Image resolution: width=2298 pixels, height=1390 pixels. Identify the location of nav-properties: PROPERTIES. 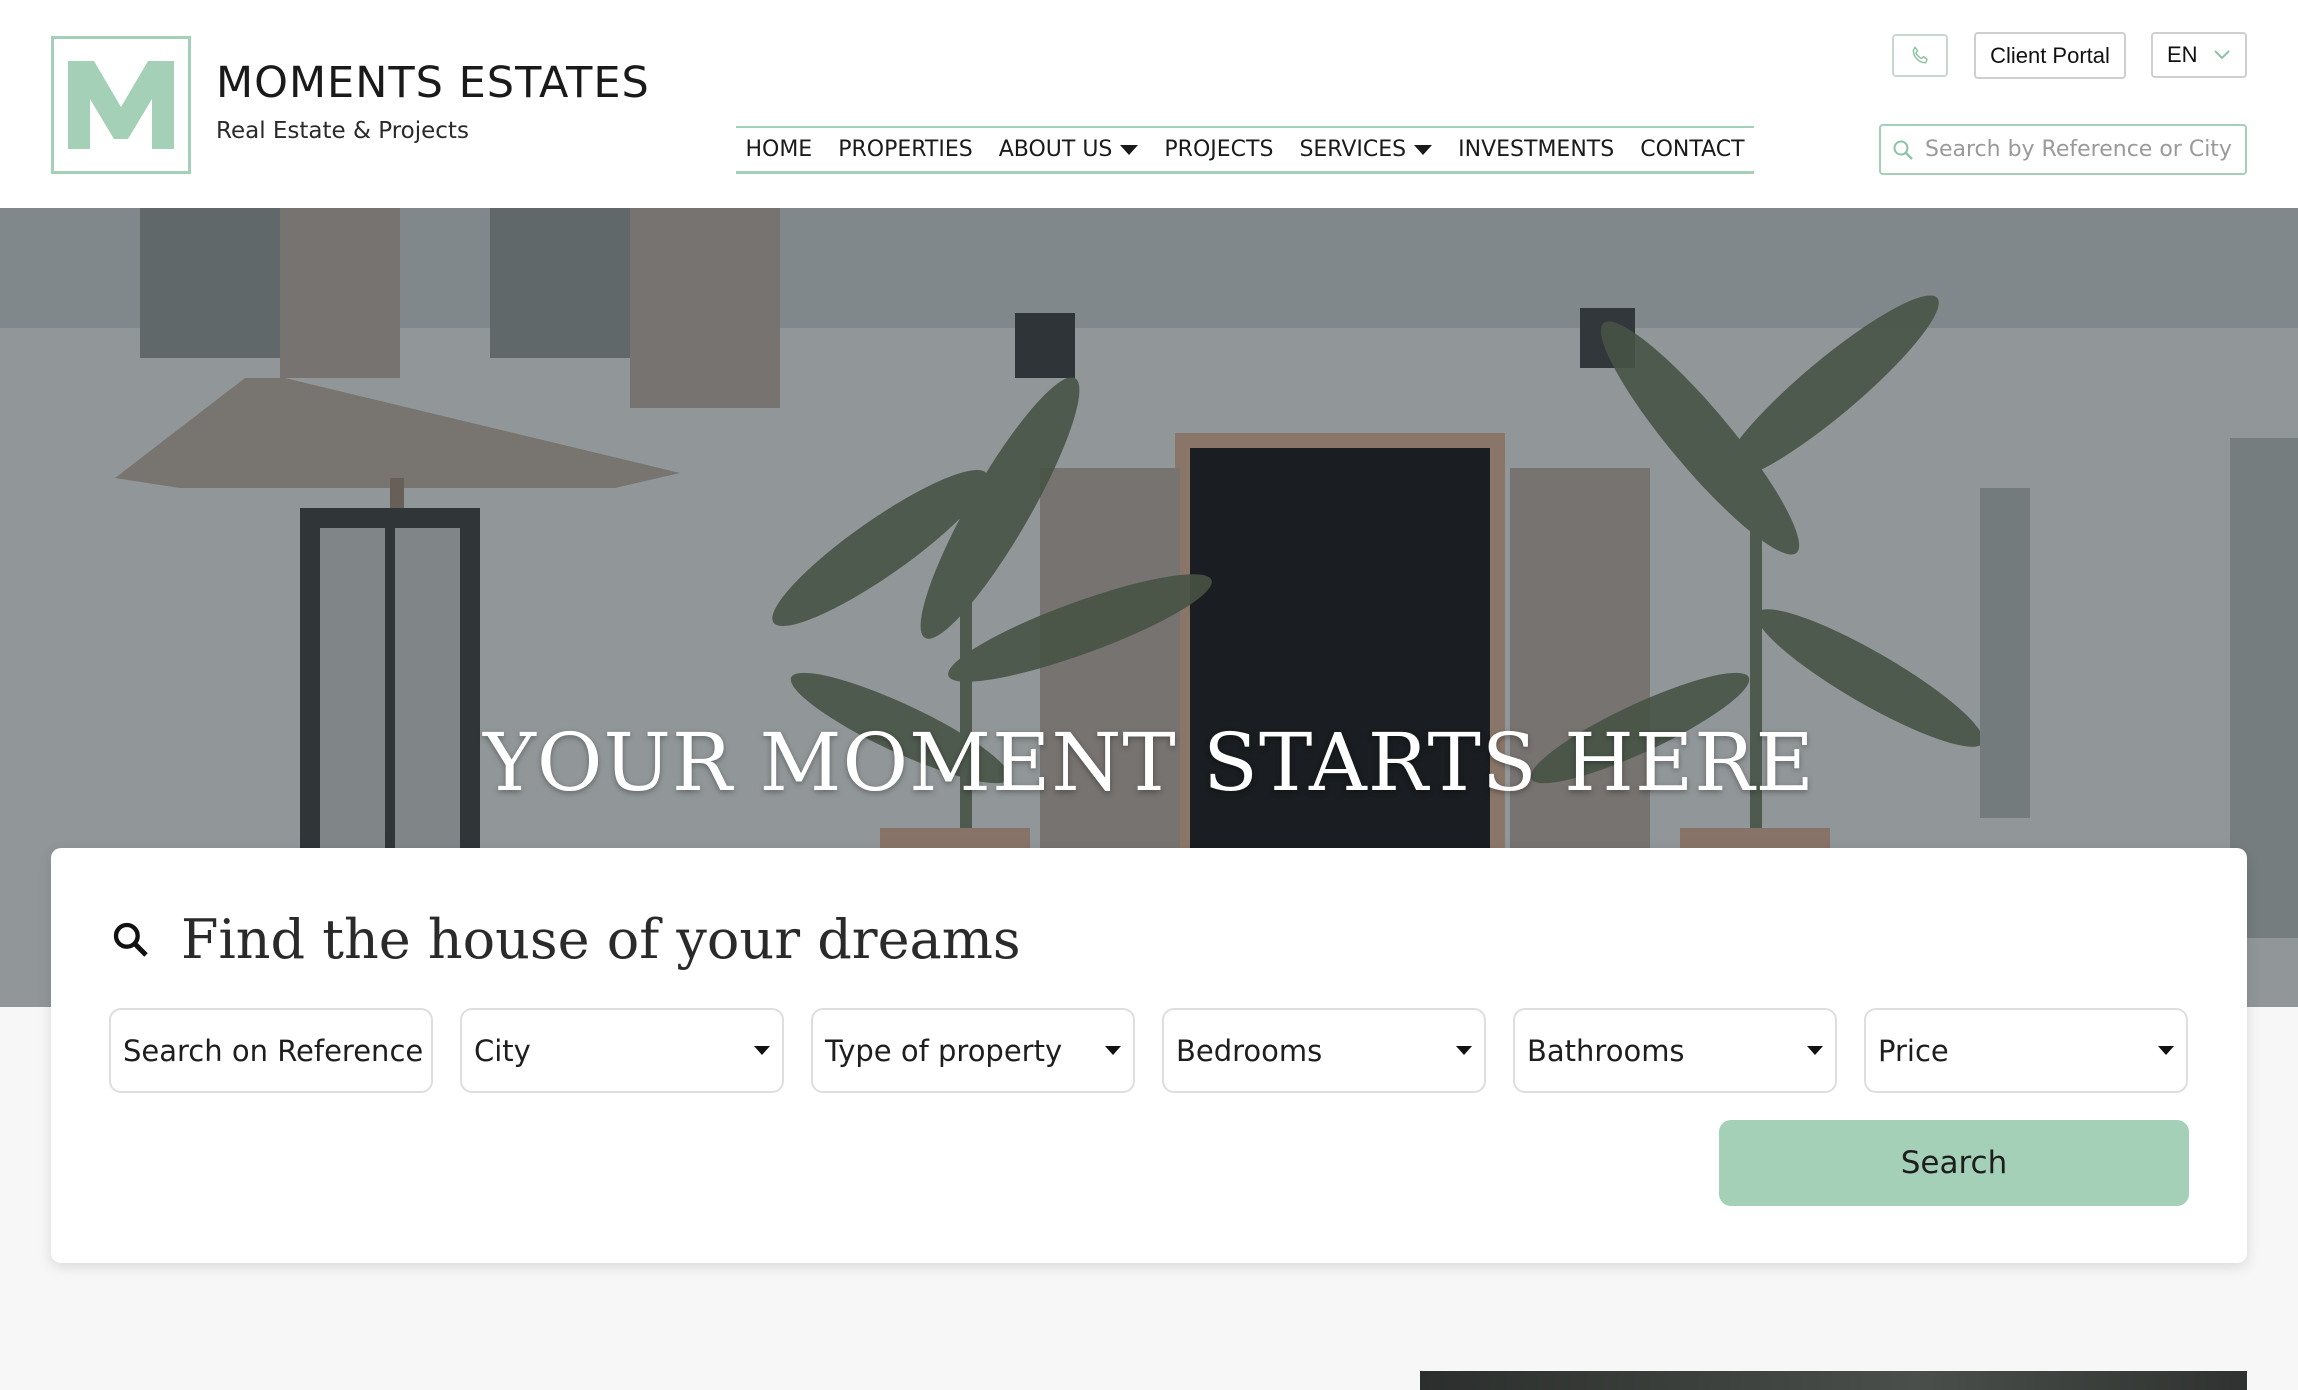
(905, 149).